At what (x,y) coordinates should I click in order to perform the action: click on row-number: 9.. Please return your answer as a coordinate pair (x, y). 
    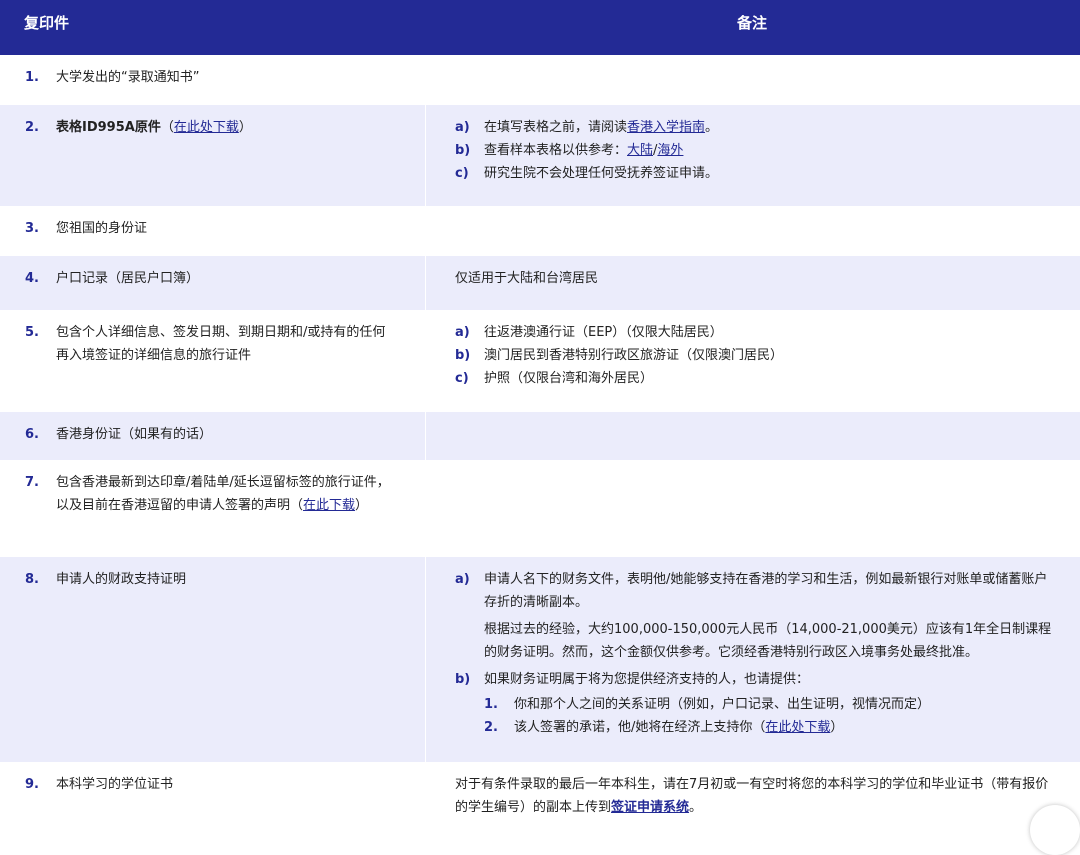
    Looking at the image, I should click on (32, 784).